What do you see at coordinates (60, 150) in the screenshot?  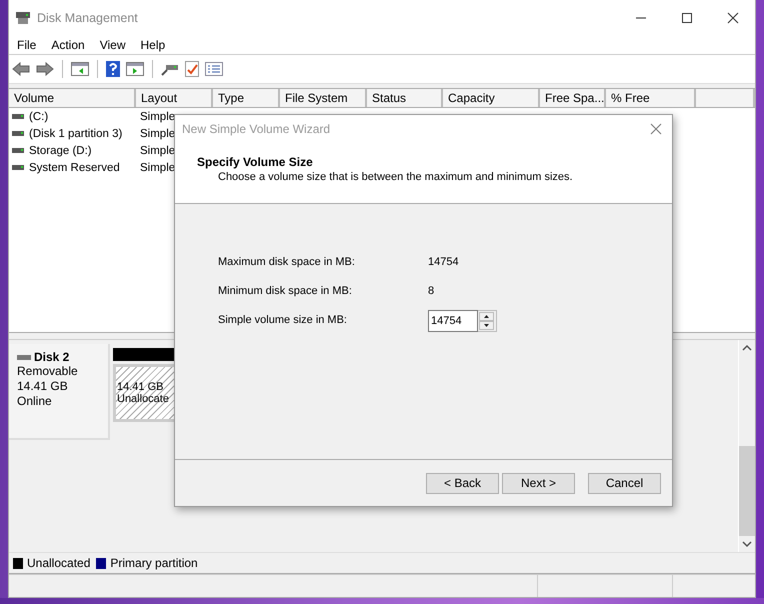 I see `table-cell: Storage (D:)` at bounding box center [60, 150].